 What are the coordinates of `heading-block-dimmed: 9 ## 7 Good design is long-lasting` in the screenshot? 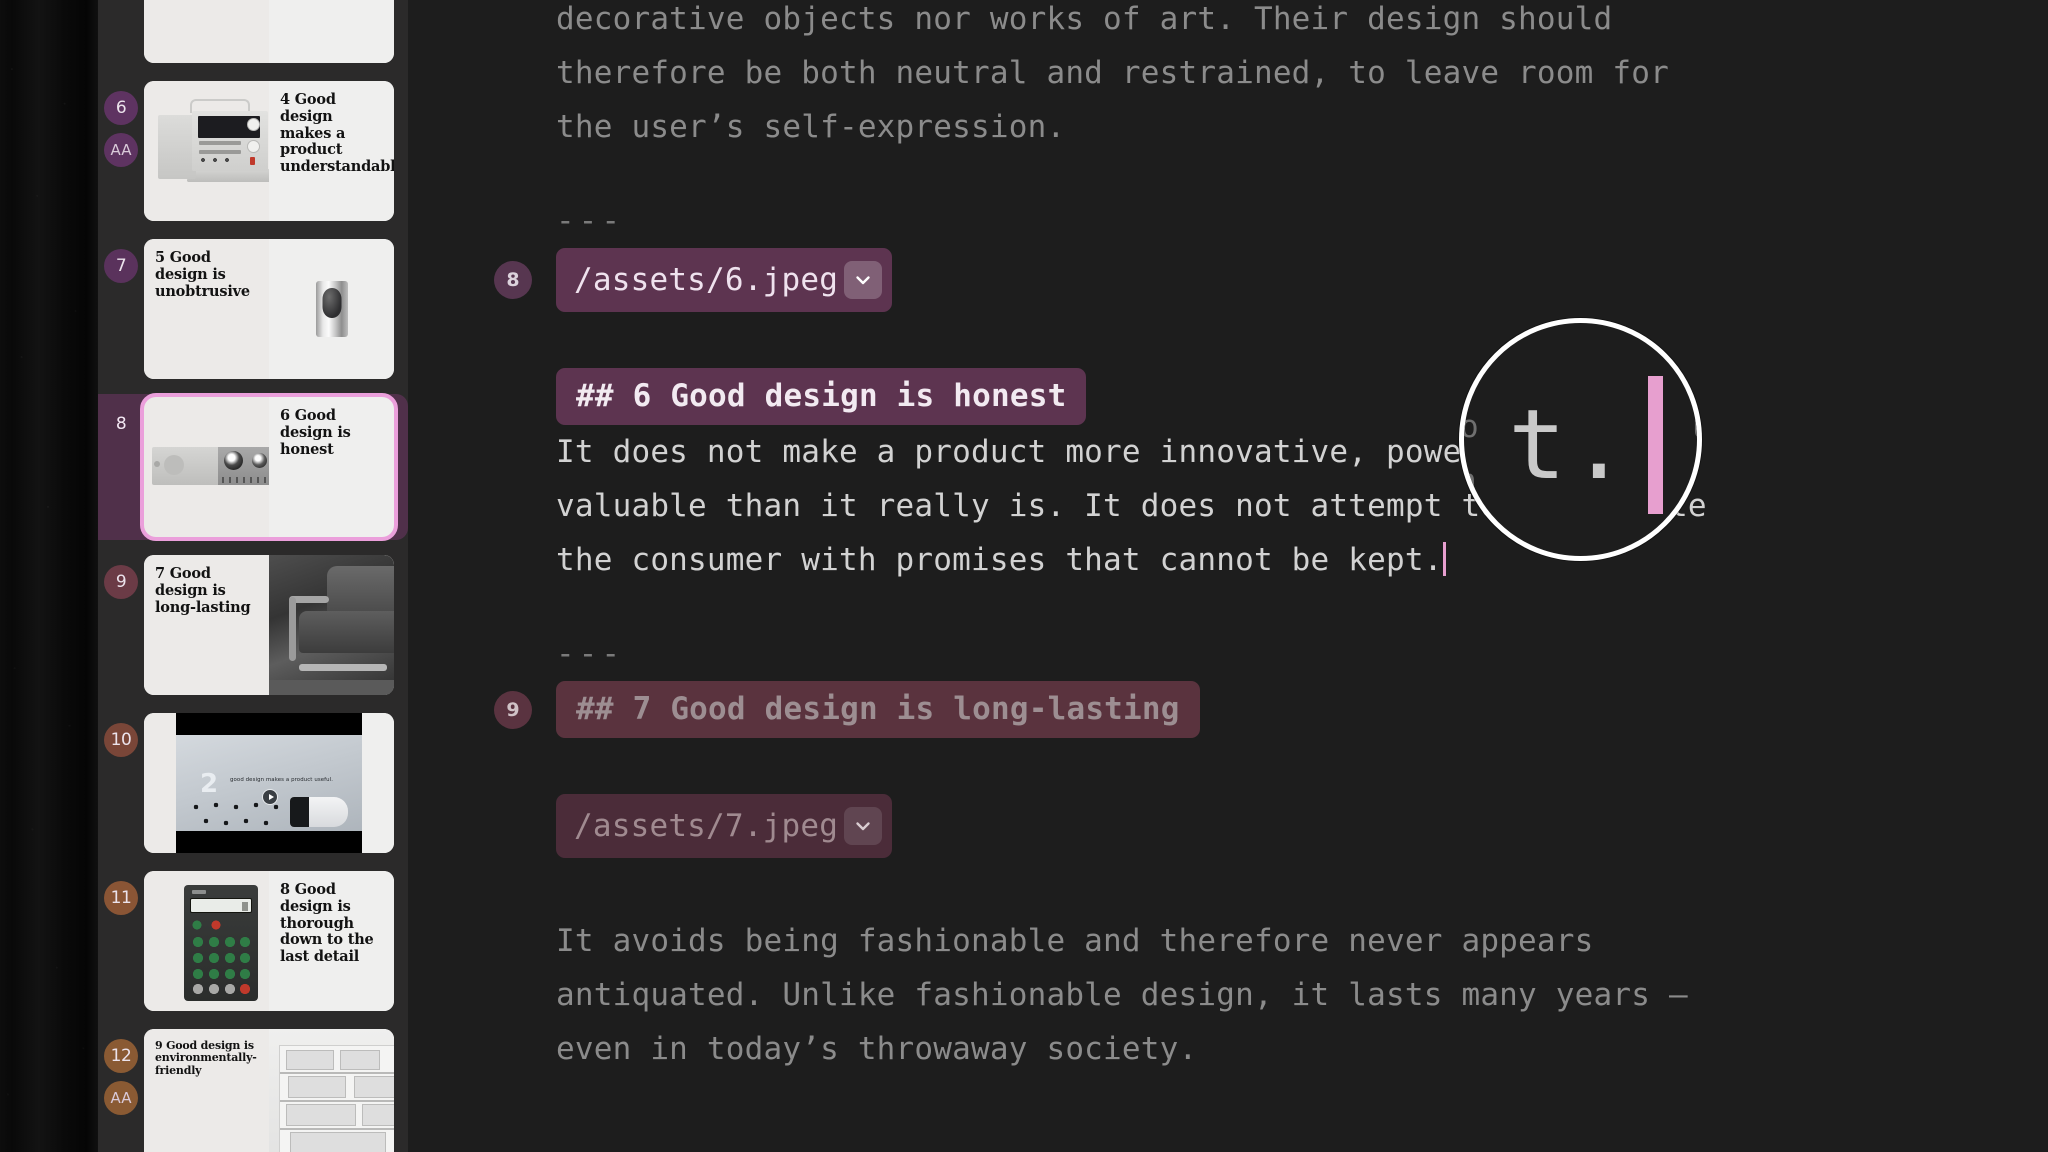 It's located at (1228, 709).